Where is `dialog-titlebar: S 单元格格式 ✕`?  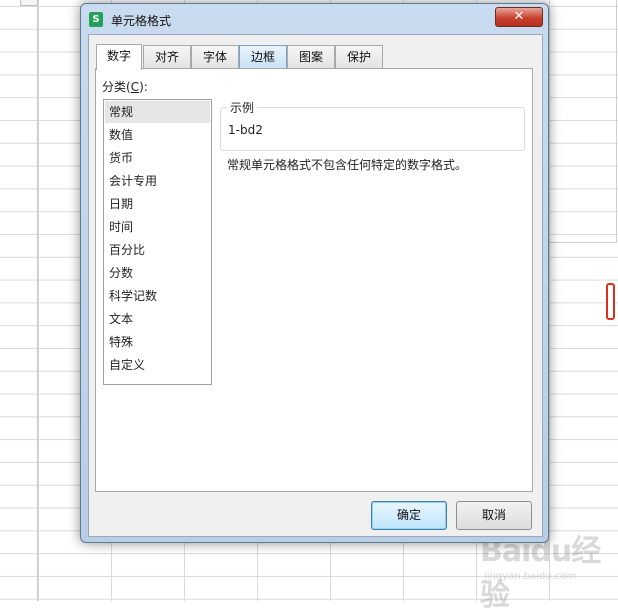 dialog-titlebar: S 单元格格式 ✕ is located at coordinates (314, 19).